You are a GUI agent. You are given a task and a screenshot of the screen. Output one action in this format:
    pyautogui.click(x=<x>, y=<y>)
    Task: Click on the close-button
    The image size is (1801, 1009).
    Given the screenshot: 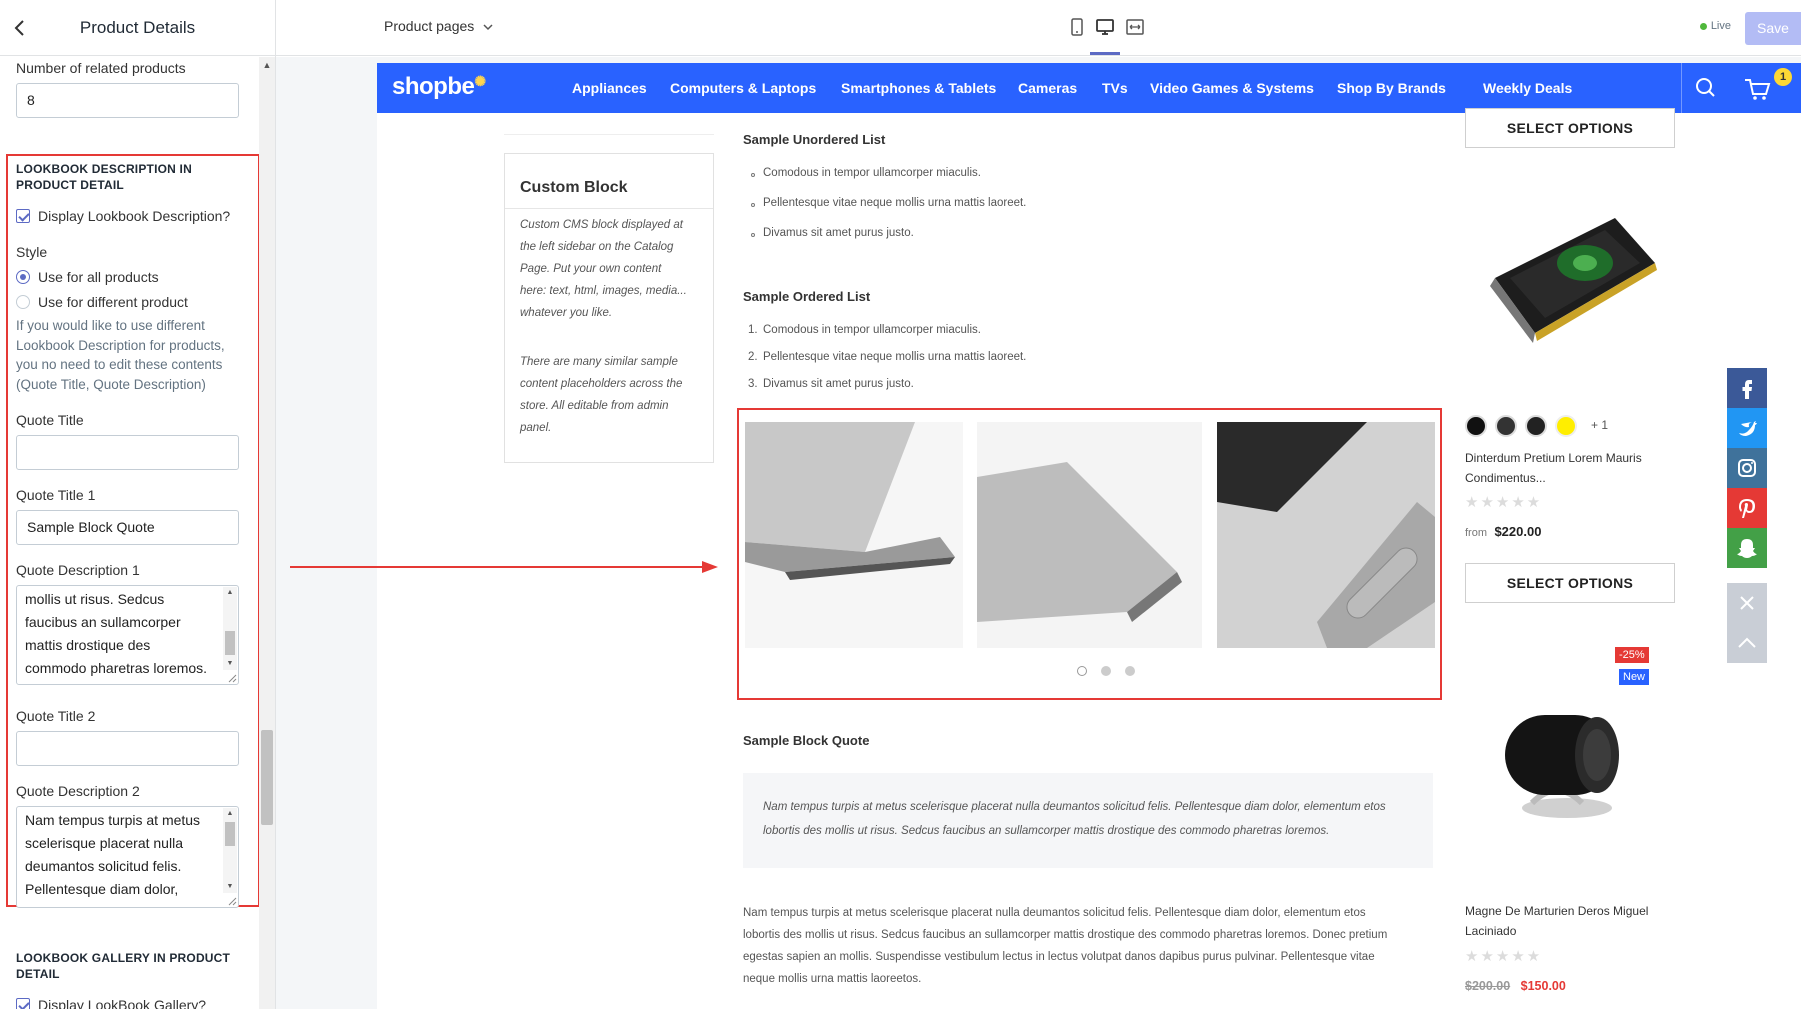 What is the action you would take?
    pyautogui.click(x=1747, y=603)
    